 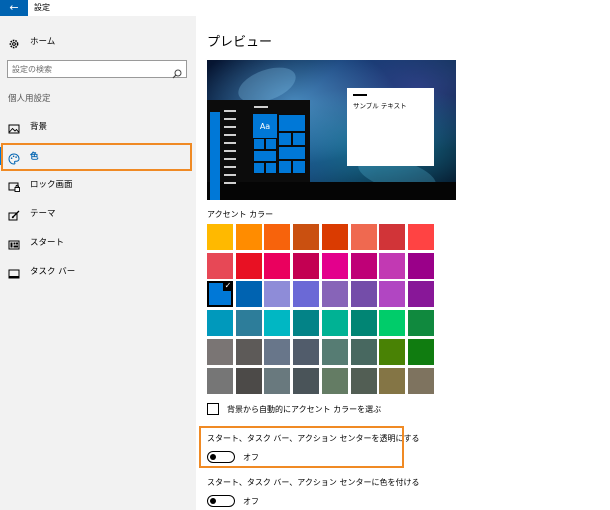 I want to click on window-title: 設定, so click(x=42, y=7).